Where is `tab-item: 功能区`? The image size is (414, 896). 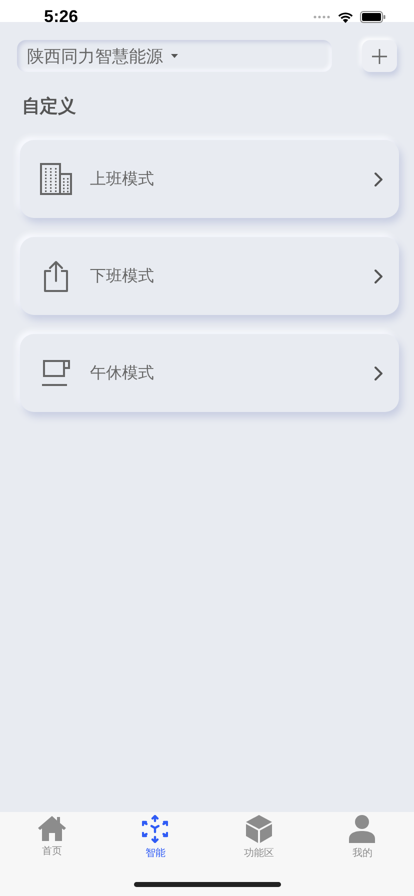
tab-item: 功能区 is located at coordinates (258, 837).